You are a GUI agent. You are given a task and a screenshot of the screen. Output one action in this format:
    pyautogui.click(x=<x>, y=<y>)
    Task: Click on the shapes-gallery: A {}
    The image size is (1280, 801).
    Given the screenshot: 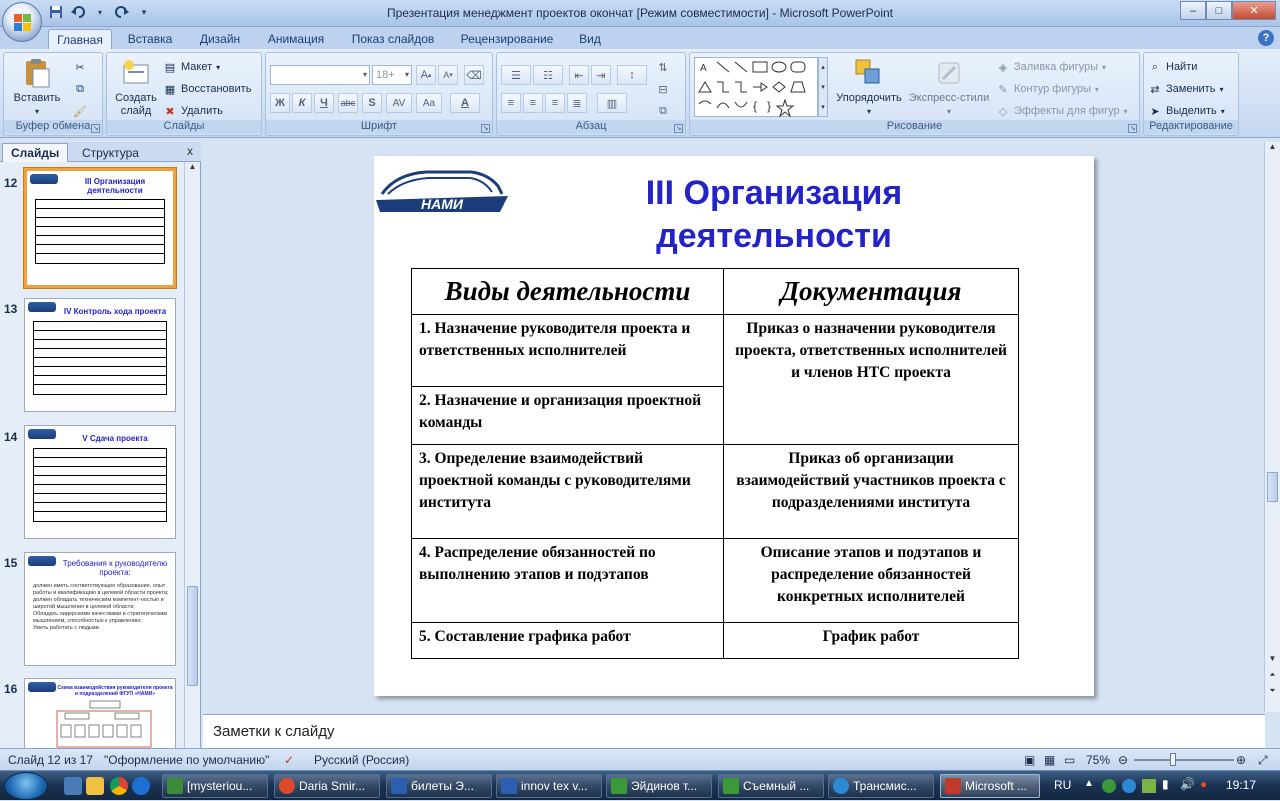 What is the action you would take?
    pyautogui.click(x=756, y=87)
    